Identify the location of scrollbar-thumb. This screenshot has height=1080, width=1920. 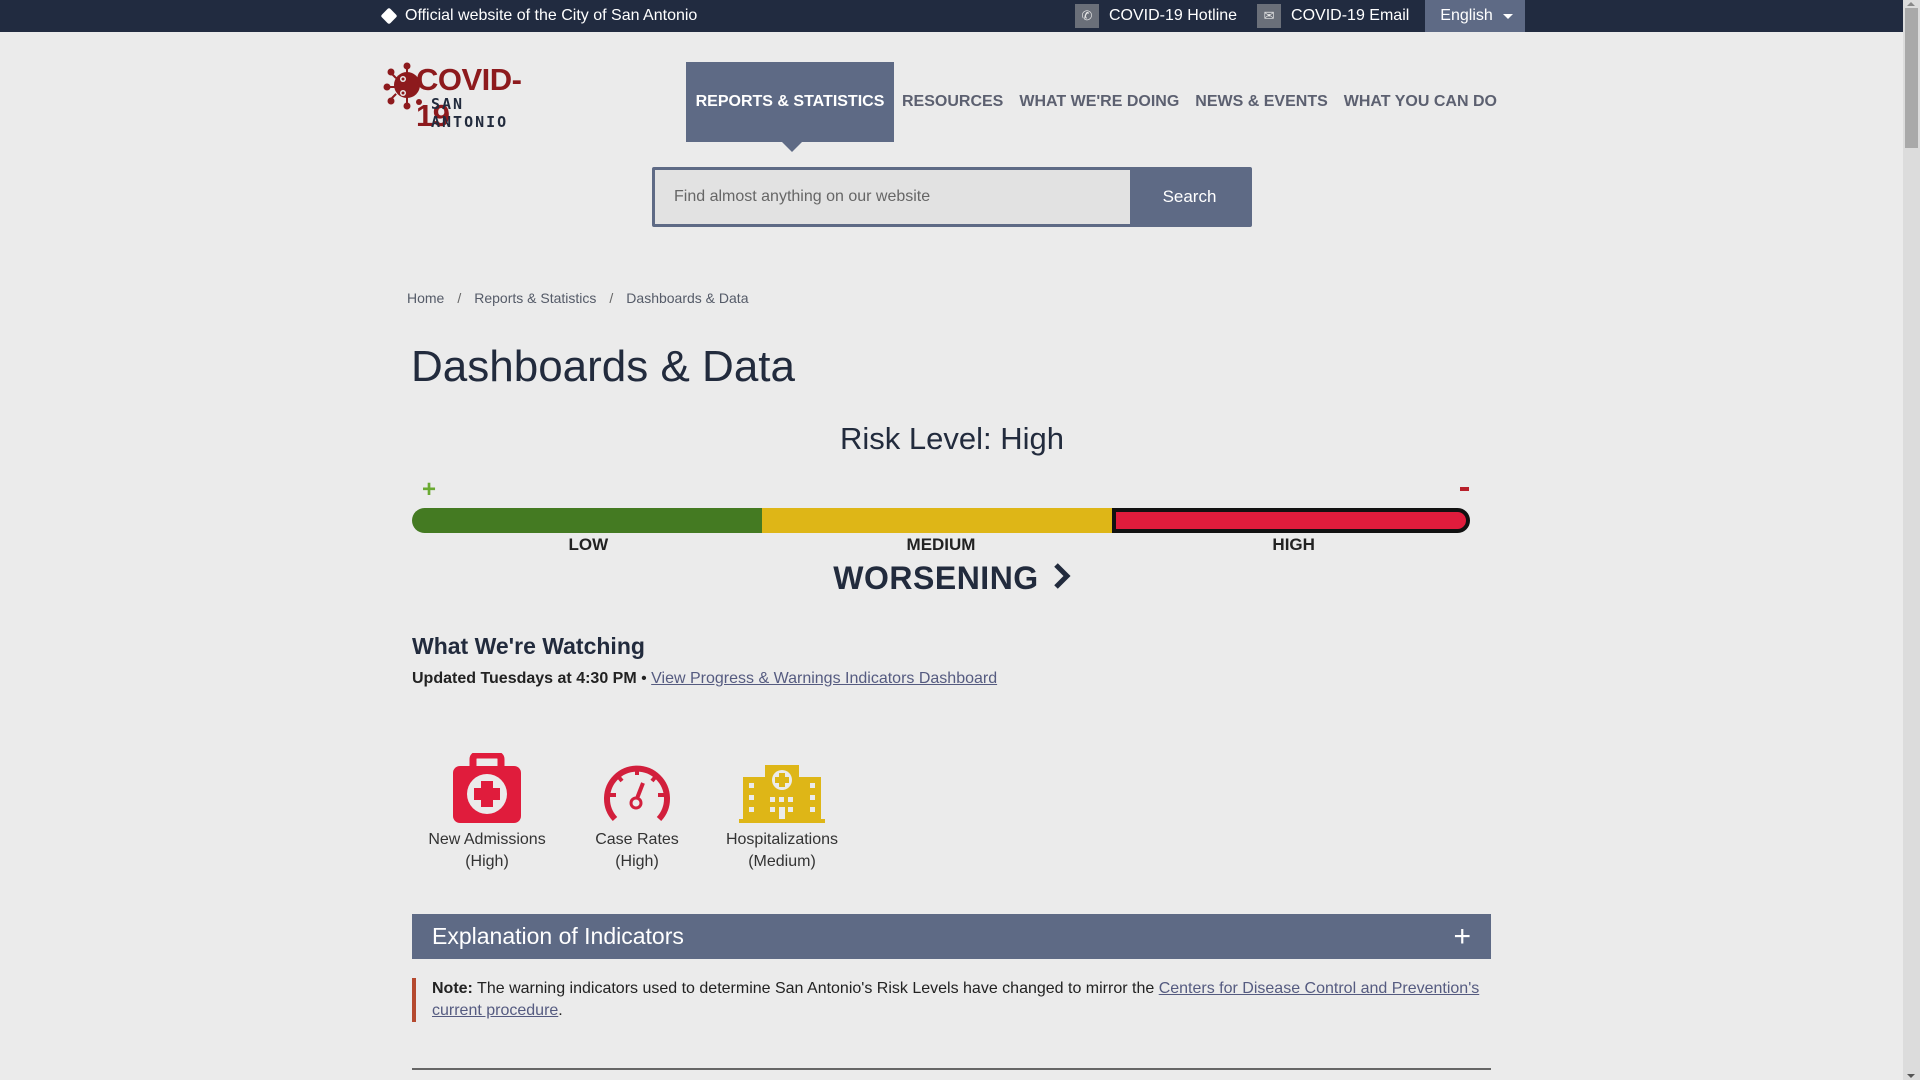
(1911, 78).